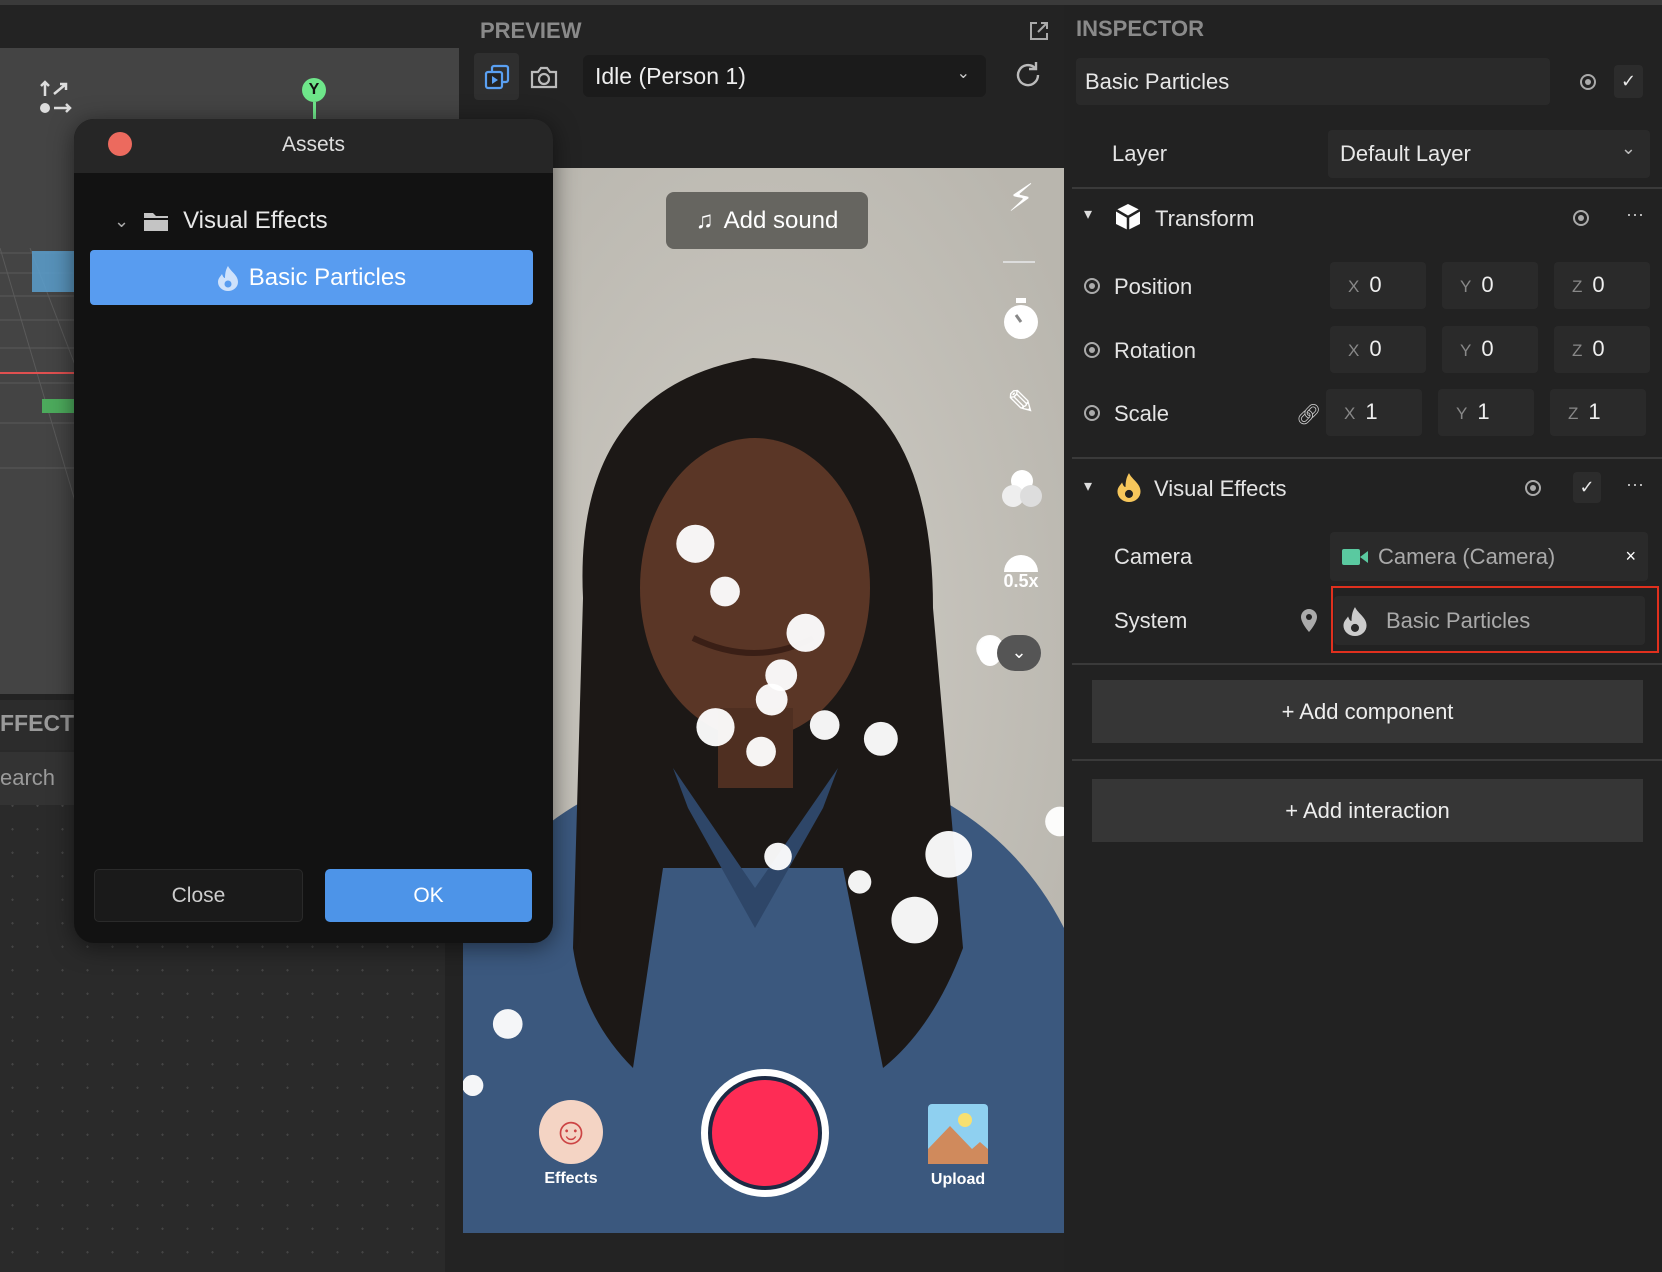  Describe the element at coordinates (1140, 153) in the screenshot. I see `layer-label: Layer` at that location.